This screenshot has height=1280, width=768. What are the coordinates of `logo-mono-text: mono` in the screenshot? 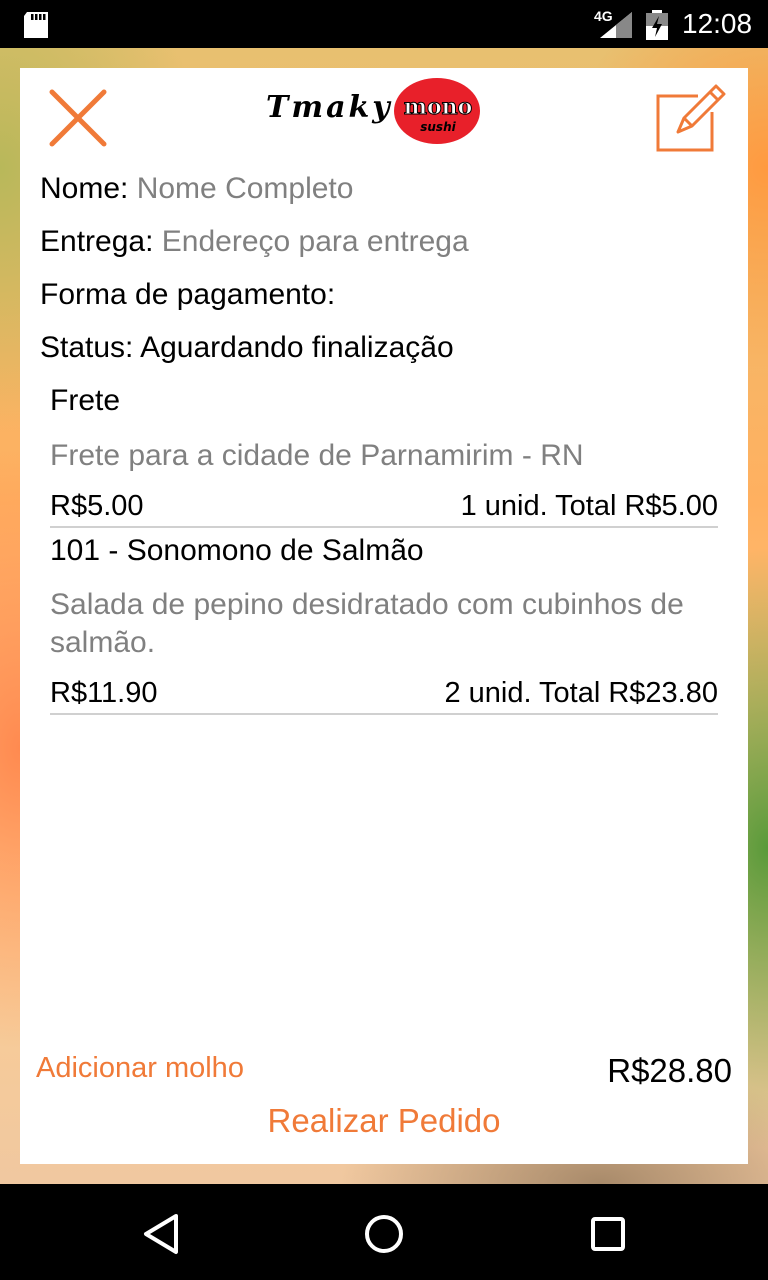 It's located at (438, 107).